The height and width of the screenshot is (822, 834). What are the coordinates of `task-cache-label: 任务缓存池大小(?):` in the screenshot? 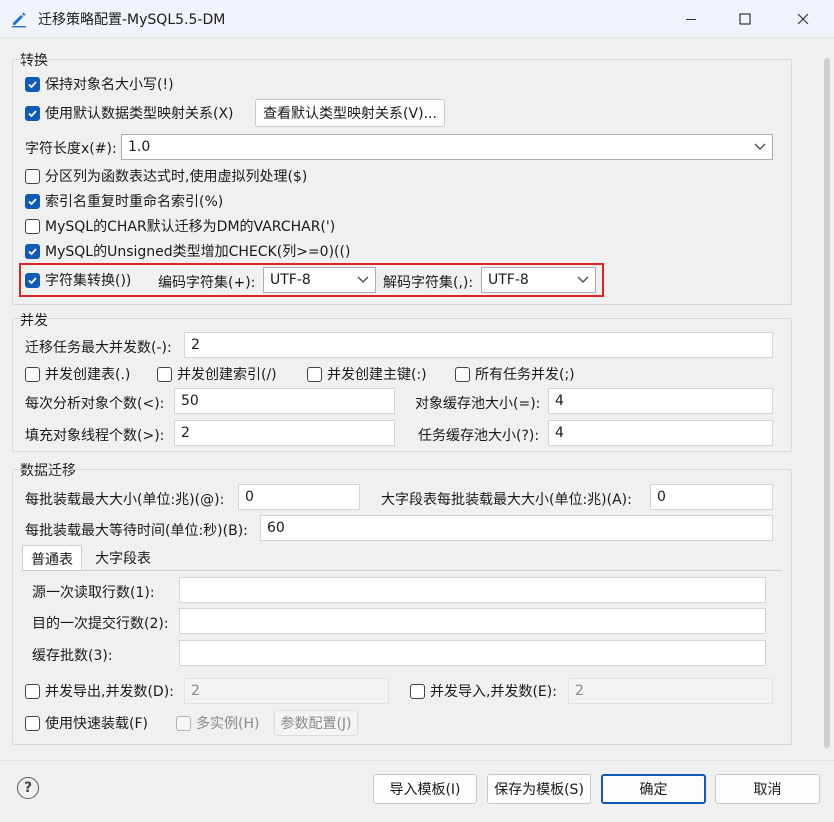 It's located at (479, 436).